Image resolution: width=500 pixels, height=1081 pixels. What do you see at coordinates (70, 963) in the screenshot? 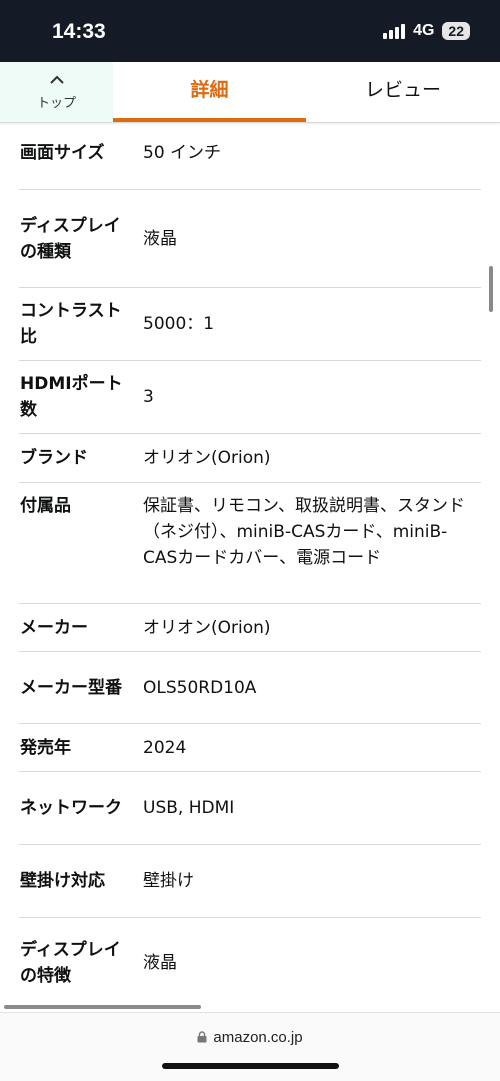
I see `spec-key: ディスプレイの特徴` at bounding box center [70, 963].